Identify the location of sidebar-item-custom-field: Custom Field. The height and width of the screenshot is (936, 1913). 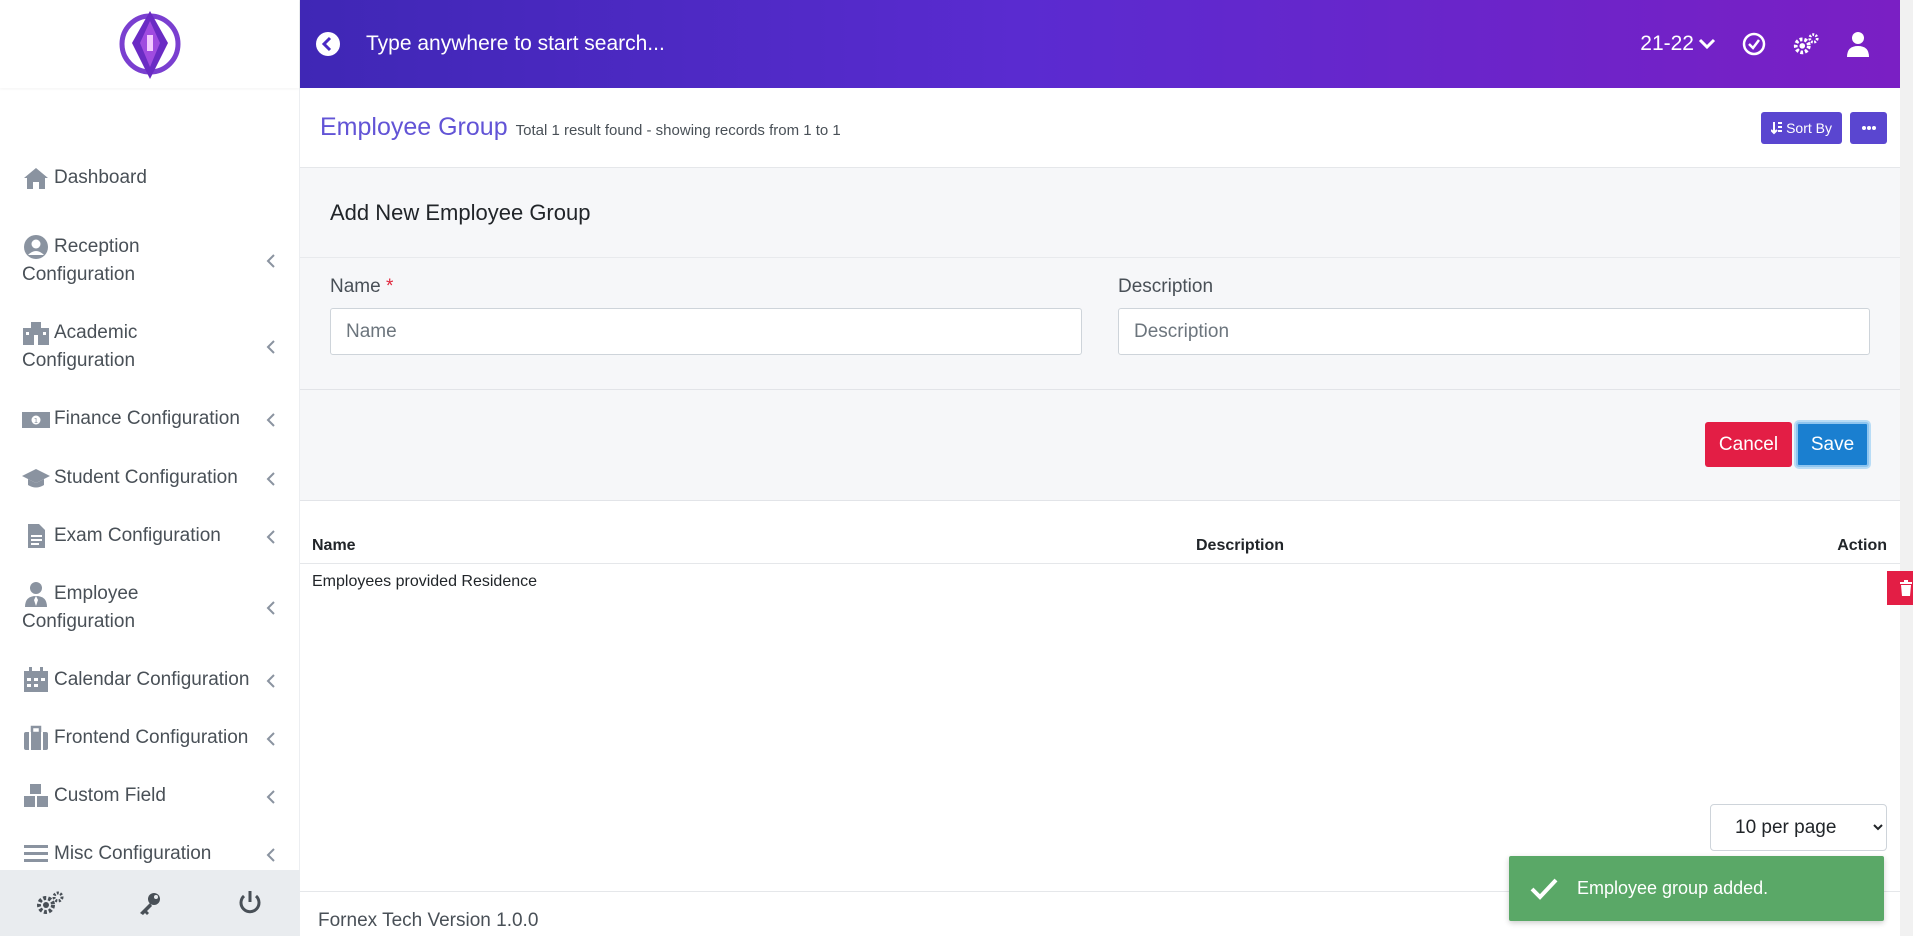
(150, 797).